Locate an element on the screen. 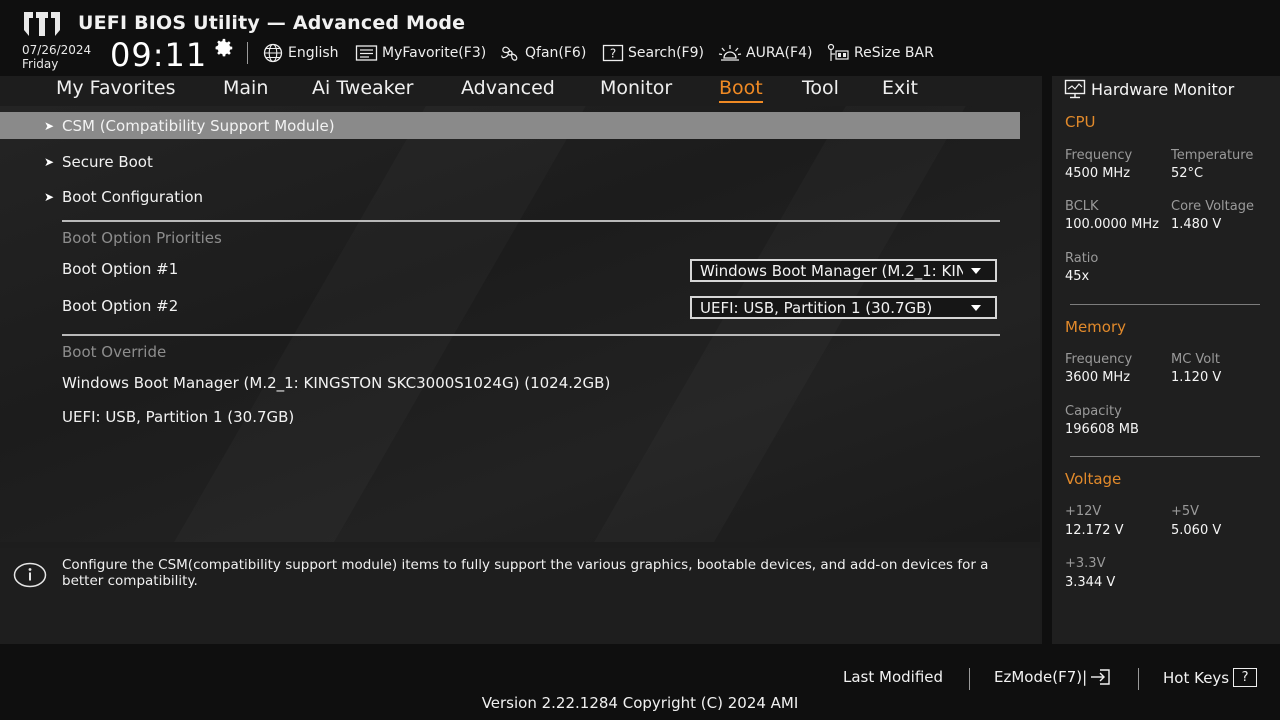 The width and height of the screenshot is (1280, 720). tab-ai-tweaker: Ai Tweaker is located at coordinates (362, 88).